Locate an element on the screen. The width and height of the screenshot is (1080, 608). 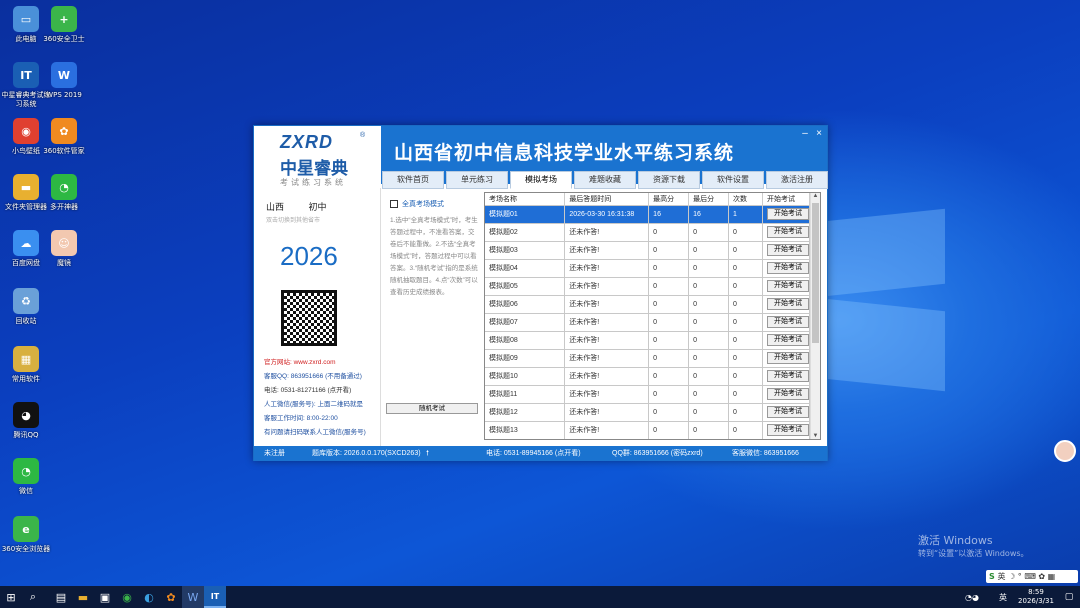
table-row: 模拟题05 还未作答! 0 0 0 开始考试 is located at coordinates (648, 285).